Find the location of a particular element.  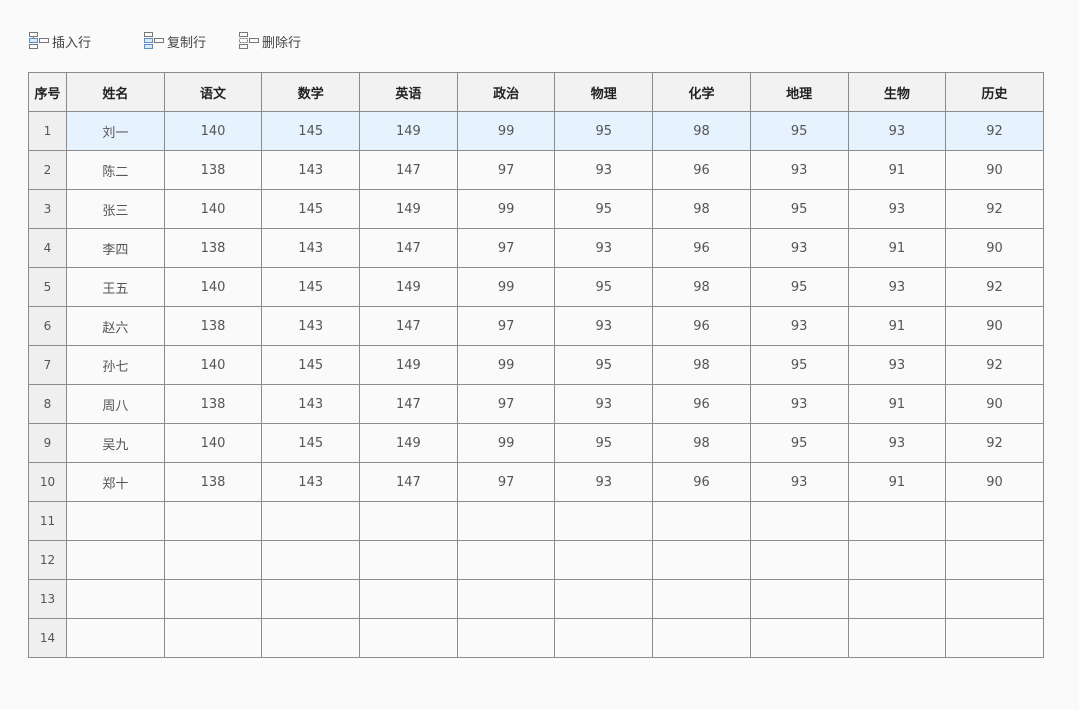

column-header: 英语 is located at coordinates (408, 92).